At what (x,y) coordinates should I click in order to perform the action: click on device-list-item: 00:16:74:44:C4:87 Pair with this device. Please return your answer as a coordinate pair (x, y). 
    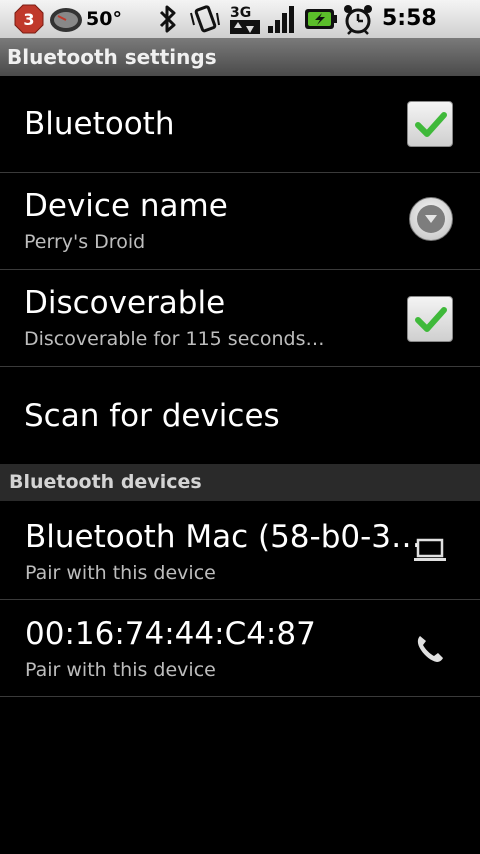
    Looking at the image, I should click on (240, 648).